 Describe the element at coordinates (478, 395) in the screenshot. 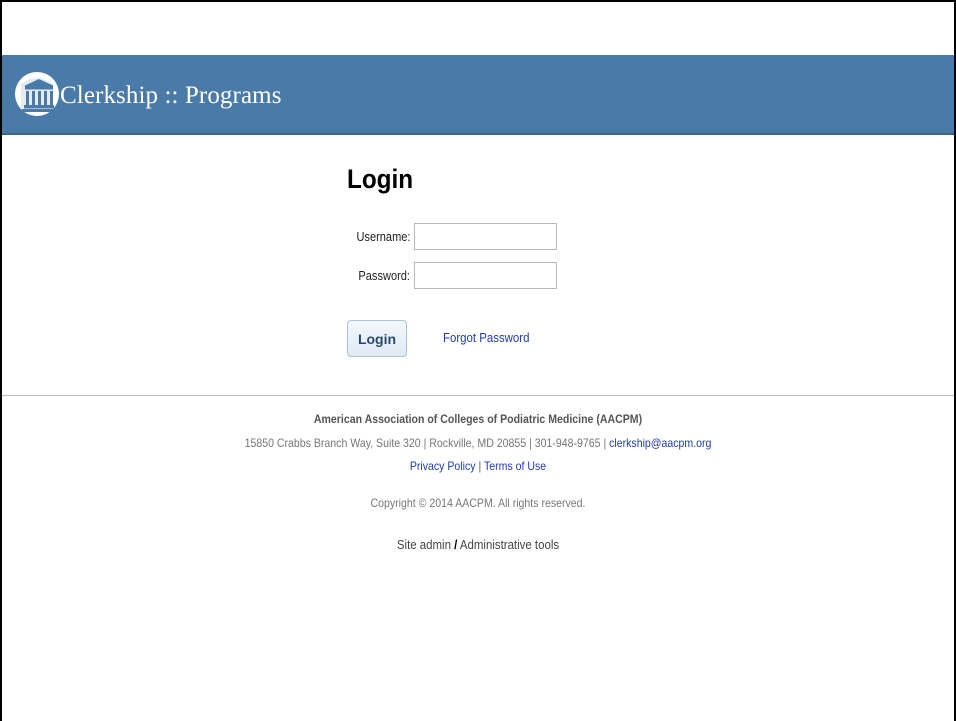

I see `footer-divider` at that location.